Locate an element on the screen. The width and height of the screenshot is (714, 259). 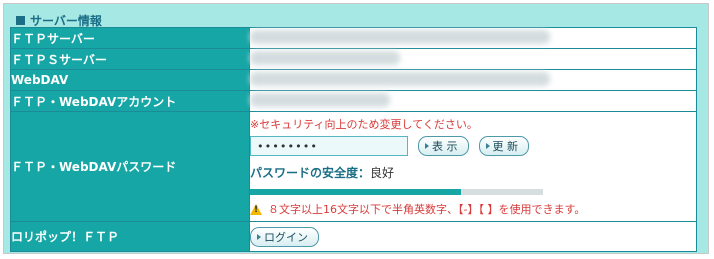
webdav-label: WebDAV is located at coordinates (130, 80).